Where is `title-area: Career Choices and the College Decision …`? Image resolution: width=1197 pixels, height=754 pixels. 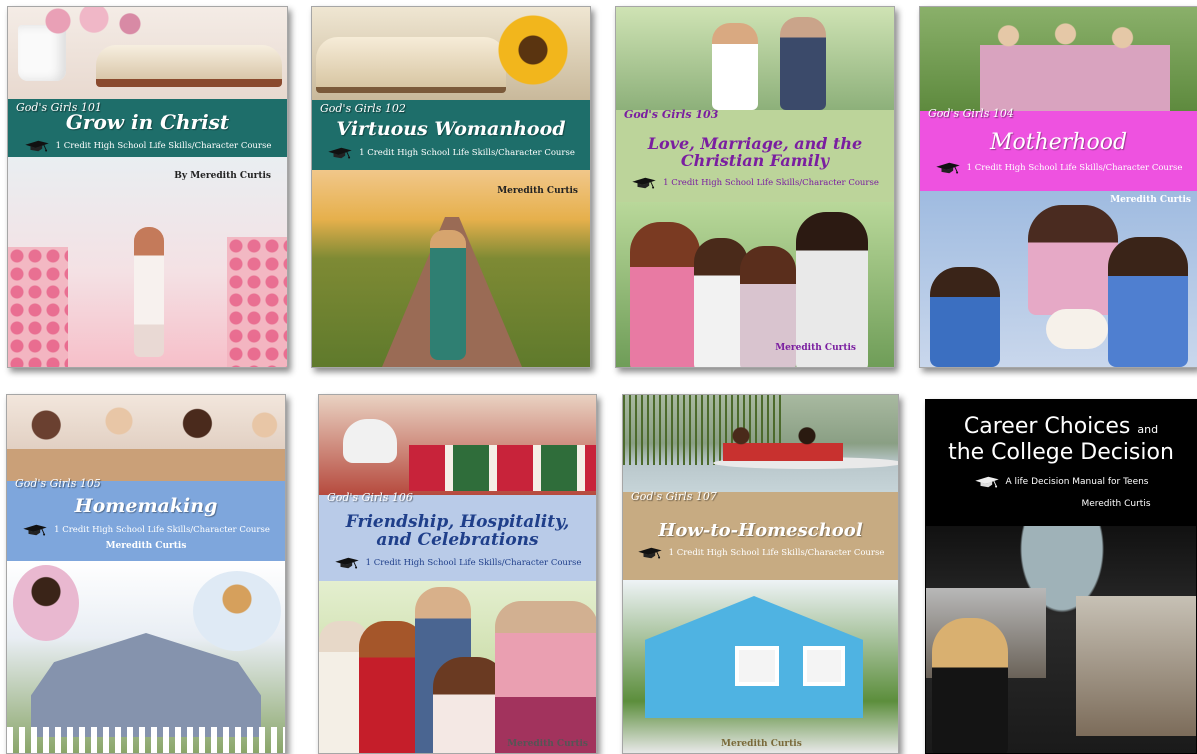
title-area: Career Choices and the College Decision … is located at coordinates (1061, 461).